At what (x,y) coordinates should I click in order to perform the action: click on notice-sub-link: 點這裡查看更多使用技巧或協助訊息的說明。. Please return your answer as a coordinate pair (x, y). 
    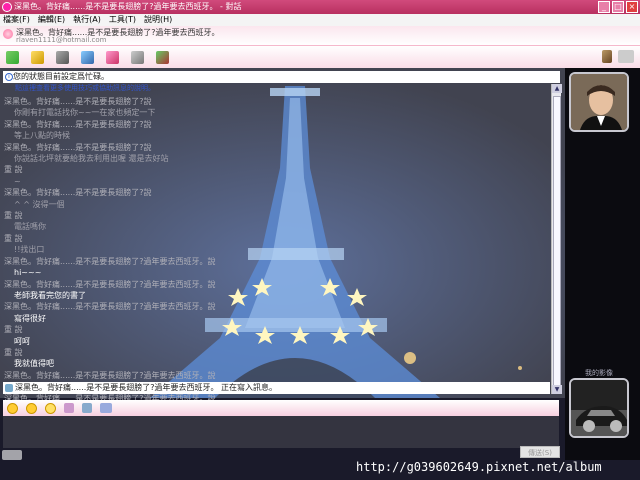
    Looking at the image, I should click on (85, 88).